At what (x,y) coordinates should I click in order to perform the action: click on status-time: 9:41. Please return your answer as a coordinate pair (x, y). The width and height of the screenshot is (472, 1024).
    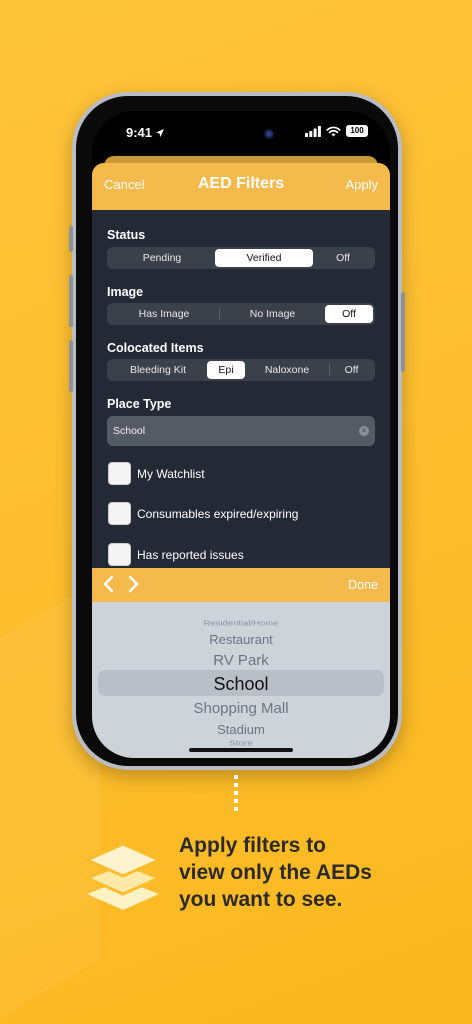
    Looking at the image, I should click on (145, 132).